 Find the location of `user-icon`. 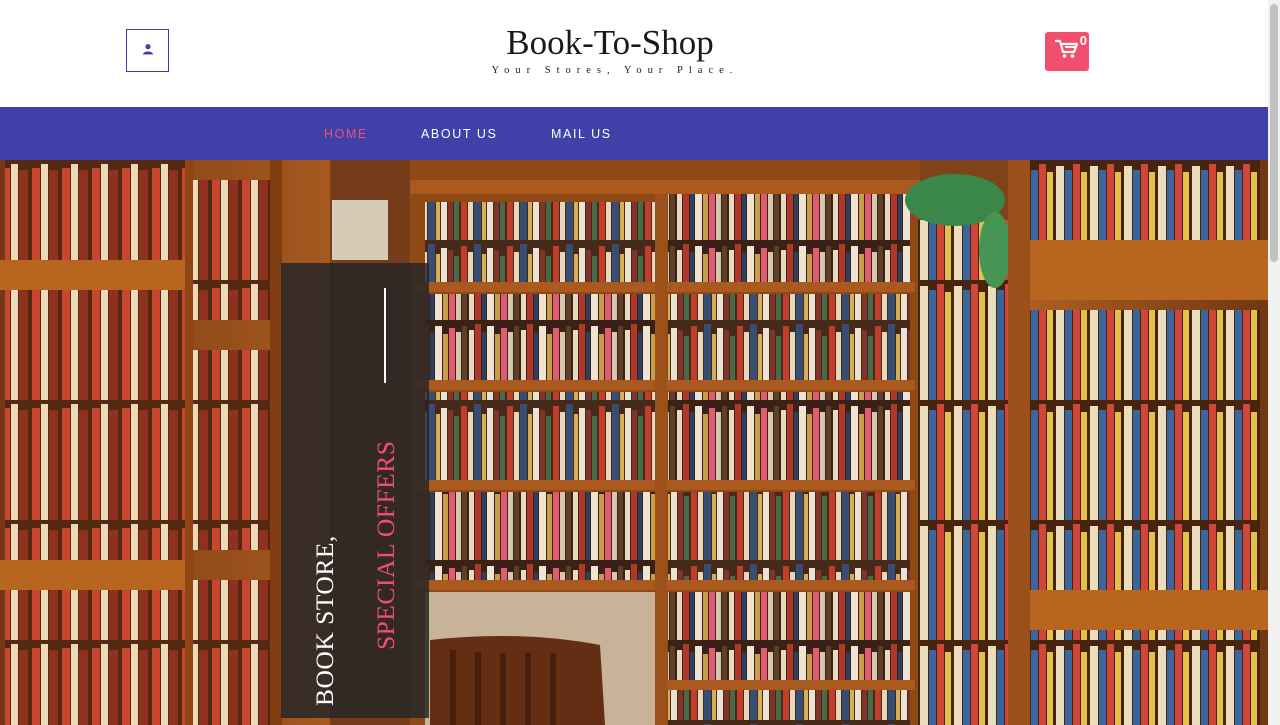

user-icon is located at coordinates (148, 51).